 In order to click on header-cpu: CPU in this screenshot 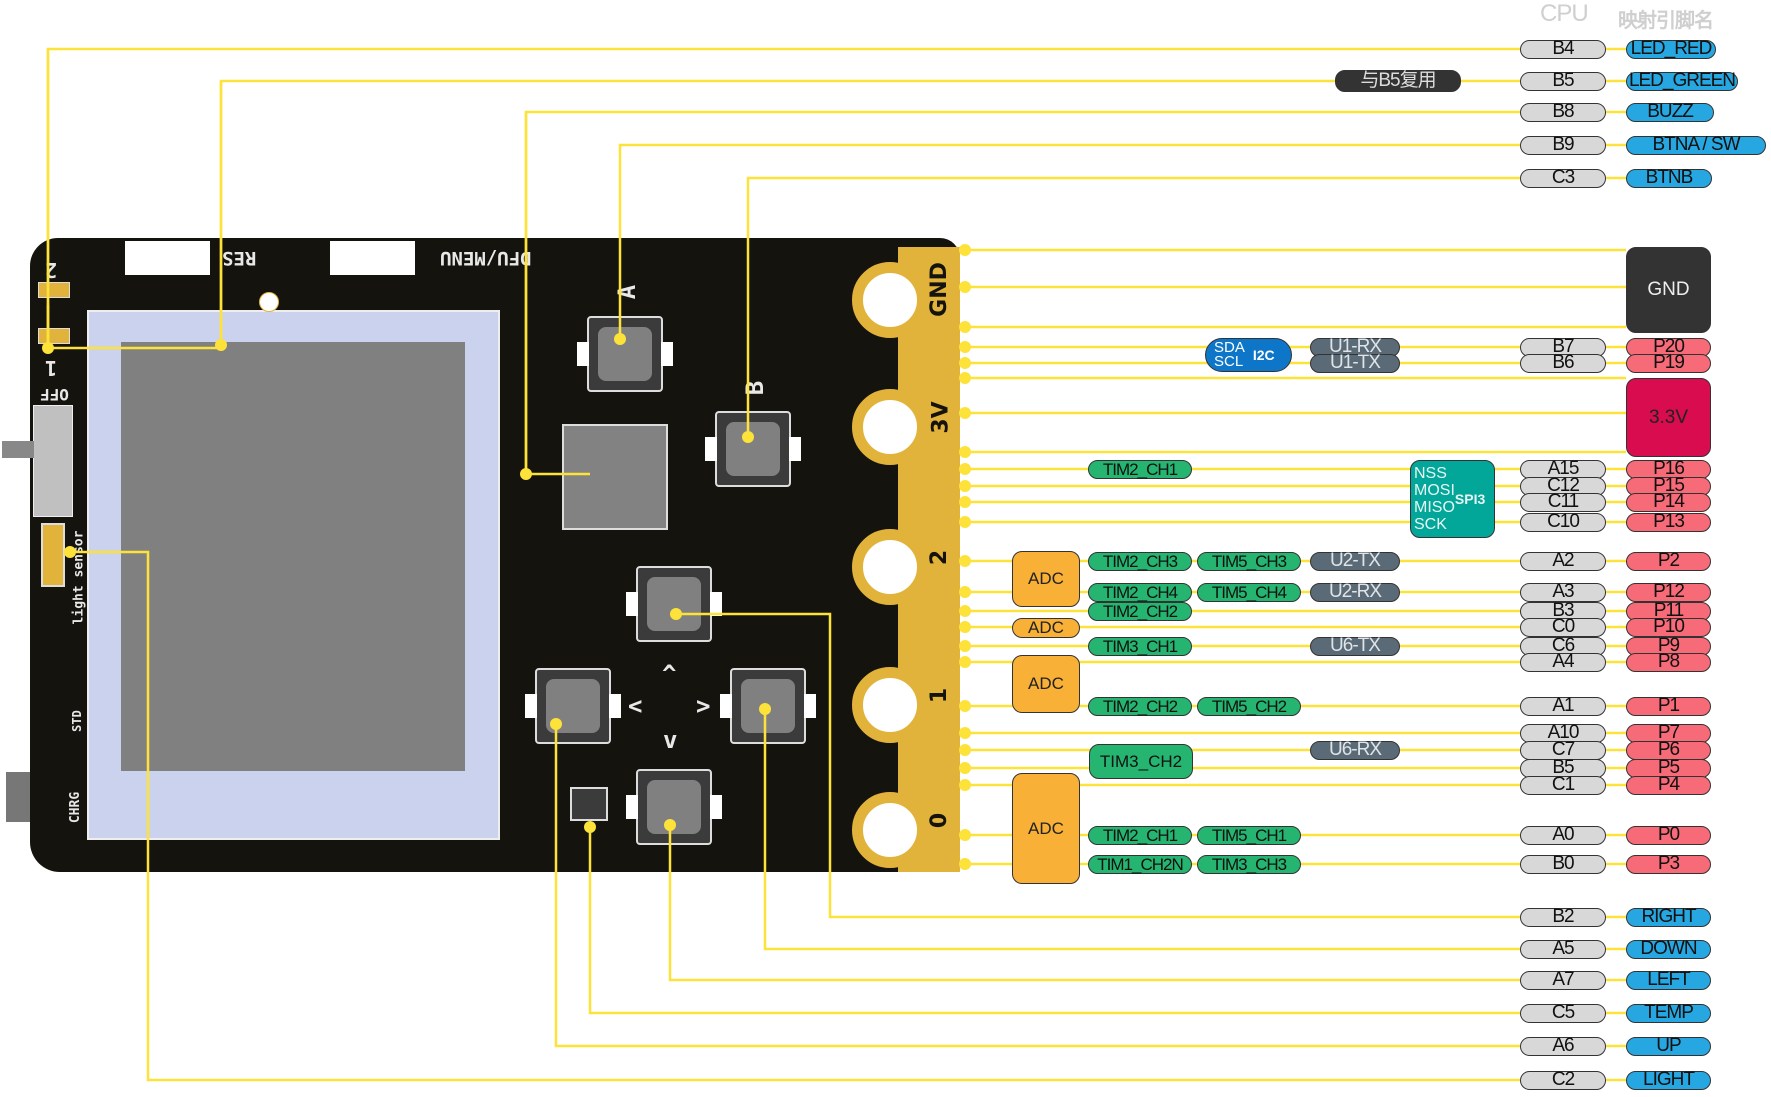, I will do `click(1564, 13)`.